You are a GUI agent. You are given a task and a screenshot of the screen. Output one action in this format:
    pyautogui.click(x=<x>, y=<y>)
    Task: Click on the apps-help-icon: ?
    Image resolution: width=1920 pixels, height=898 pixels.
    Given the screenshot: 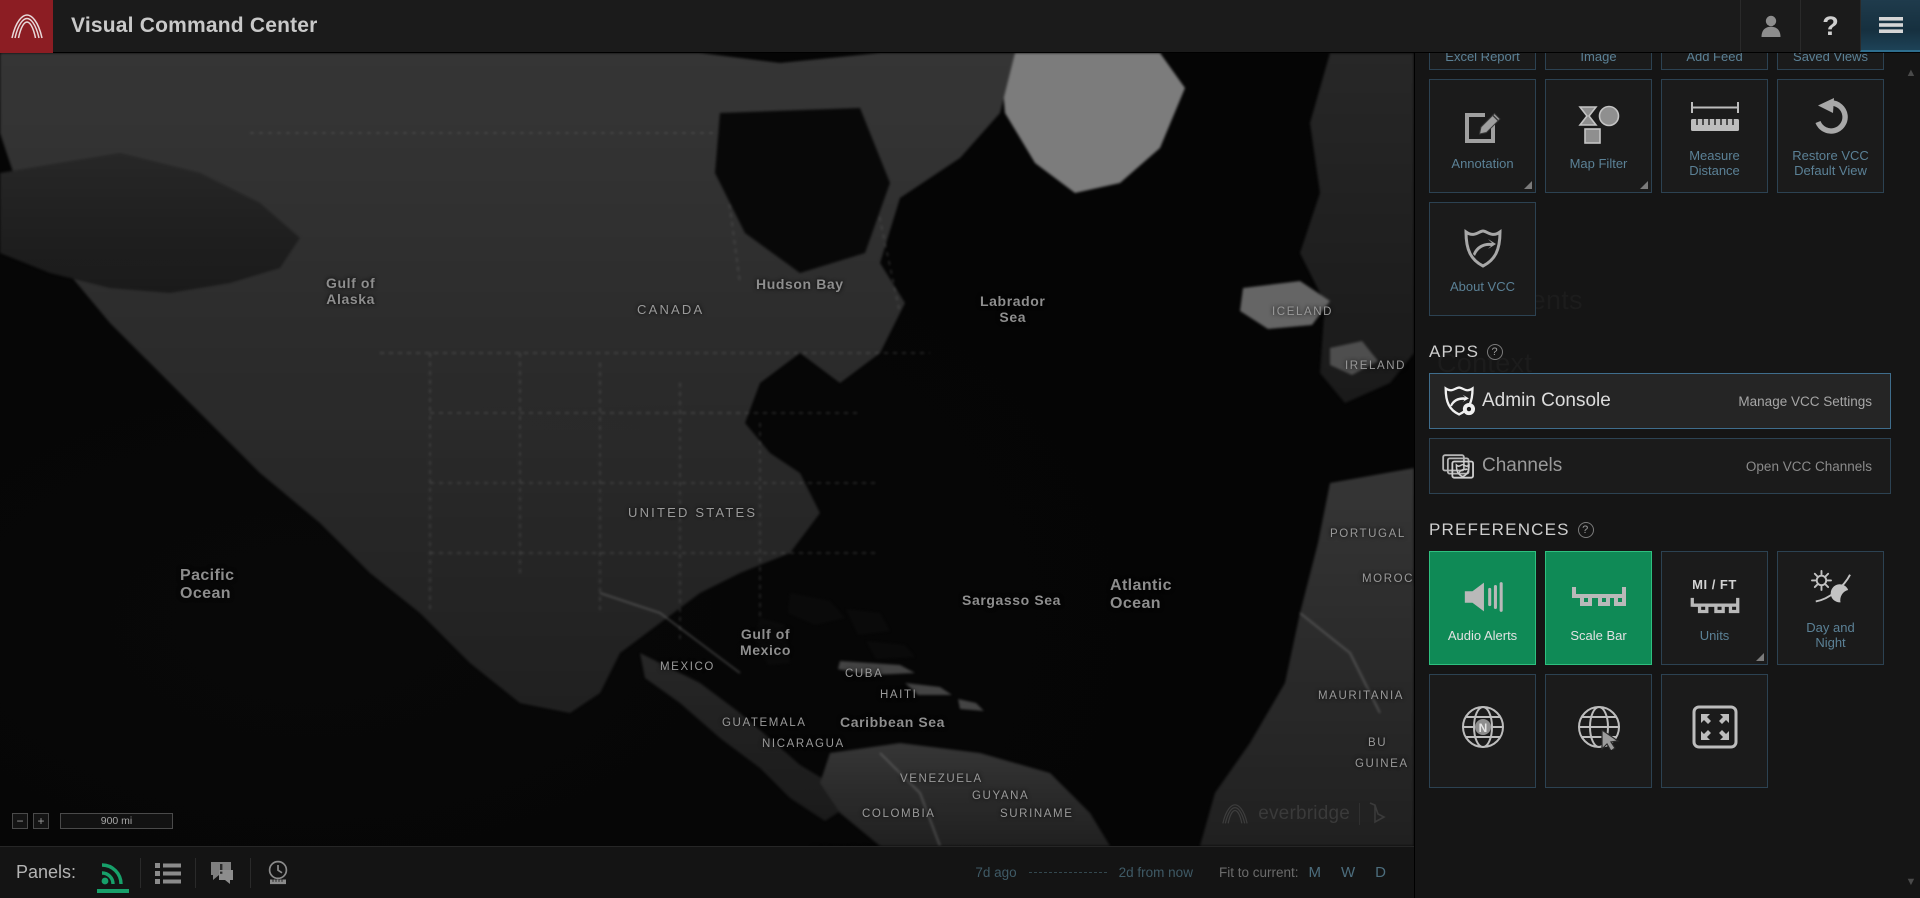 What is the action you would take?
    pyautogui.click(x=1495, y=352)
    